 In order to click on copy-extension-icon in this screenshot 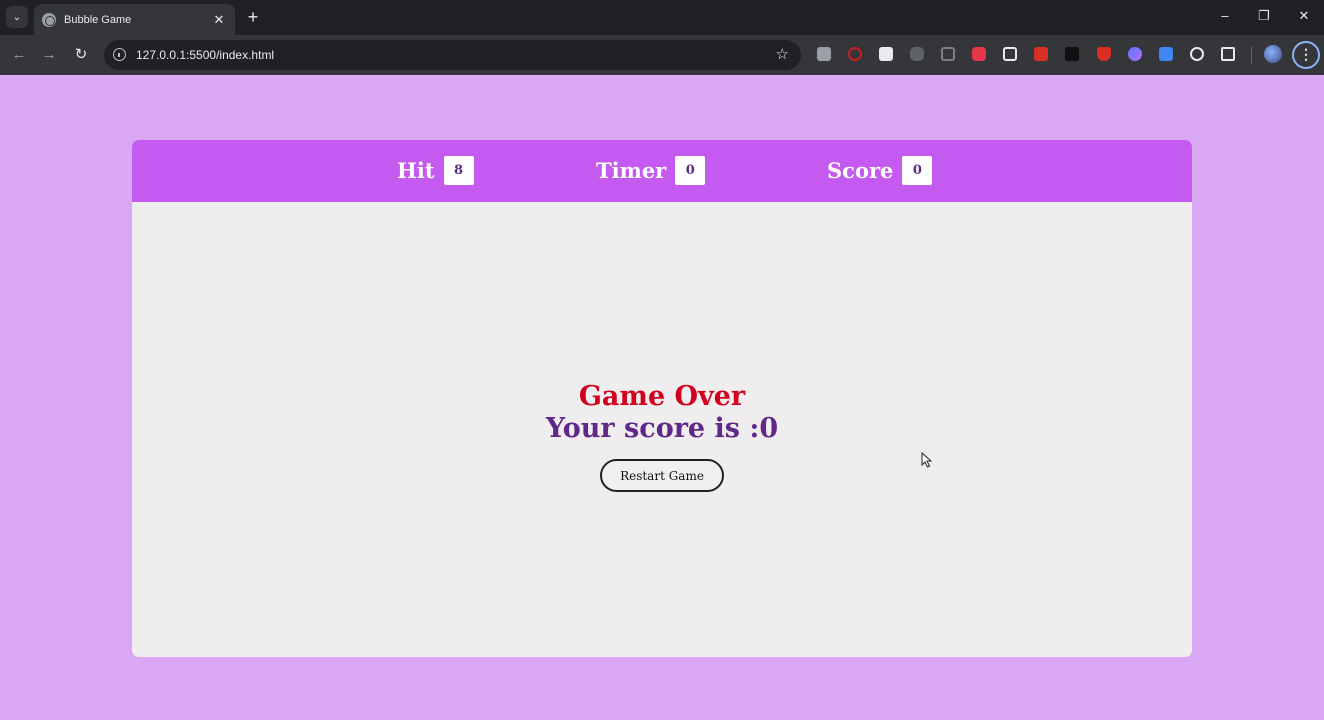, I will do `click(948, 54)`.